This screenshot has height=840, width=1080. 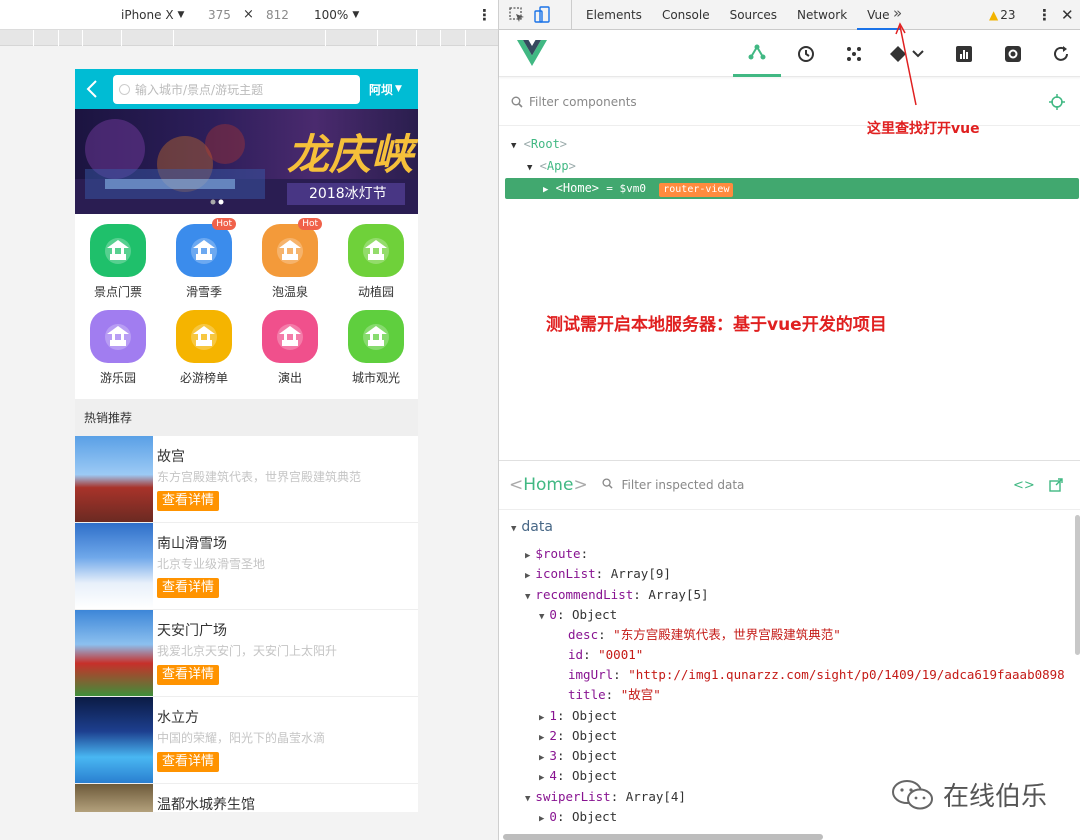 What do you see at coordinates (617, 595) in the screenshot?
I see `data-property: ▼ recommendList: Array[5]` at bounding box center [617, 595].